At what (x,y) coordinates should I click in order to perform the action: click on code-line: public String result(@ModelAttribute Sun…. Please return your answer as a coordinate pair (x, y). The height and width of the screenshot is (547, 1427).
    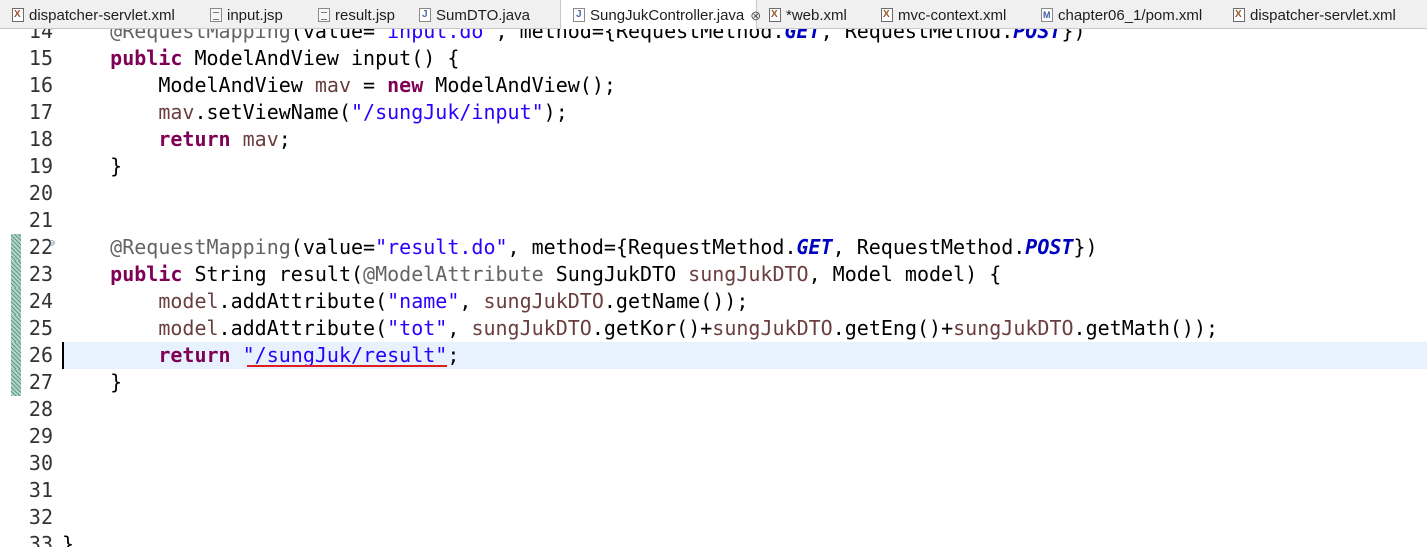
    Looking at the image, I should click on (744, 274).